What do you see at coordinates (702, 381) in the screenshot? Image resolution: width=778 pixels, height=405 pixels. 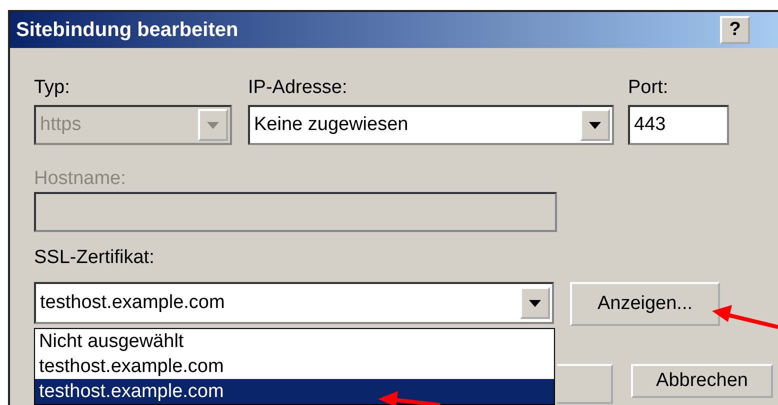 I see `cancel-button: Abbrechen` at bounding box center [702, 381].